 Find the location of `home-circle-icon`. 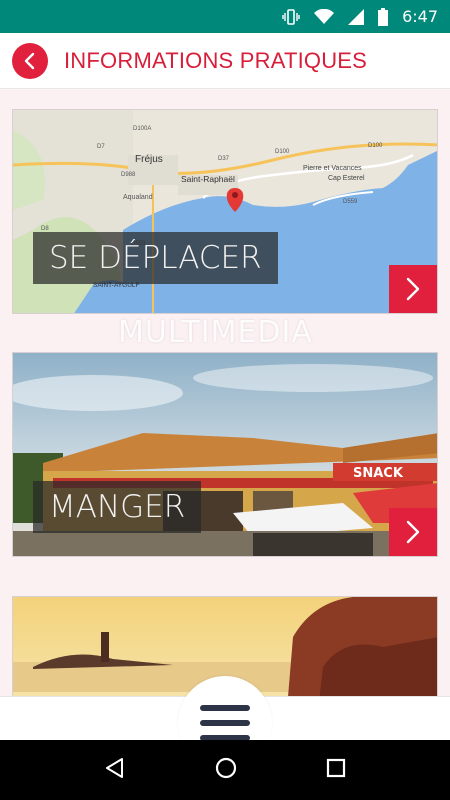

home-circle-icon is located at coordinates (226, 770).